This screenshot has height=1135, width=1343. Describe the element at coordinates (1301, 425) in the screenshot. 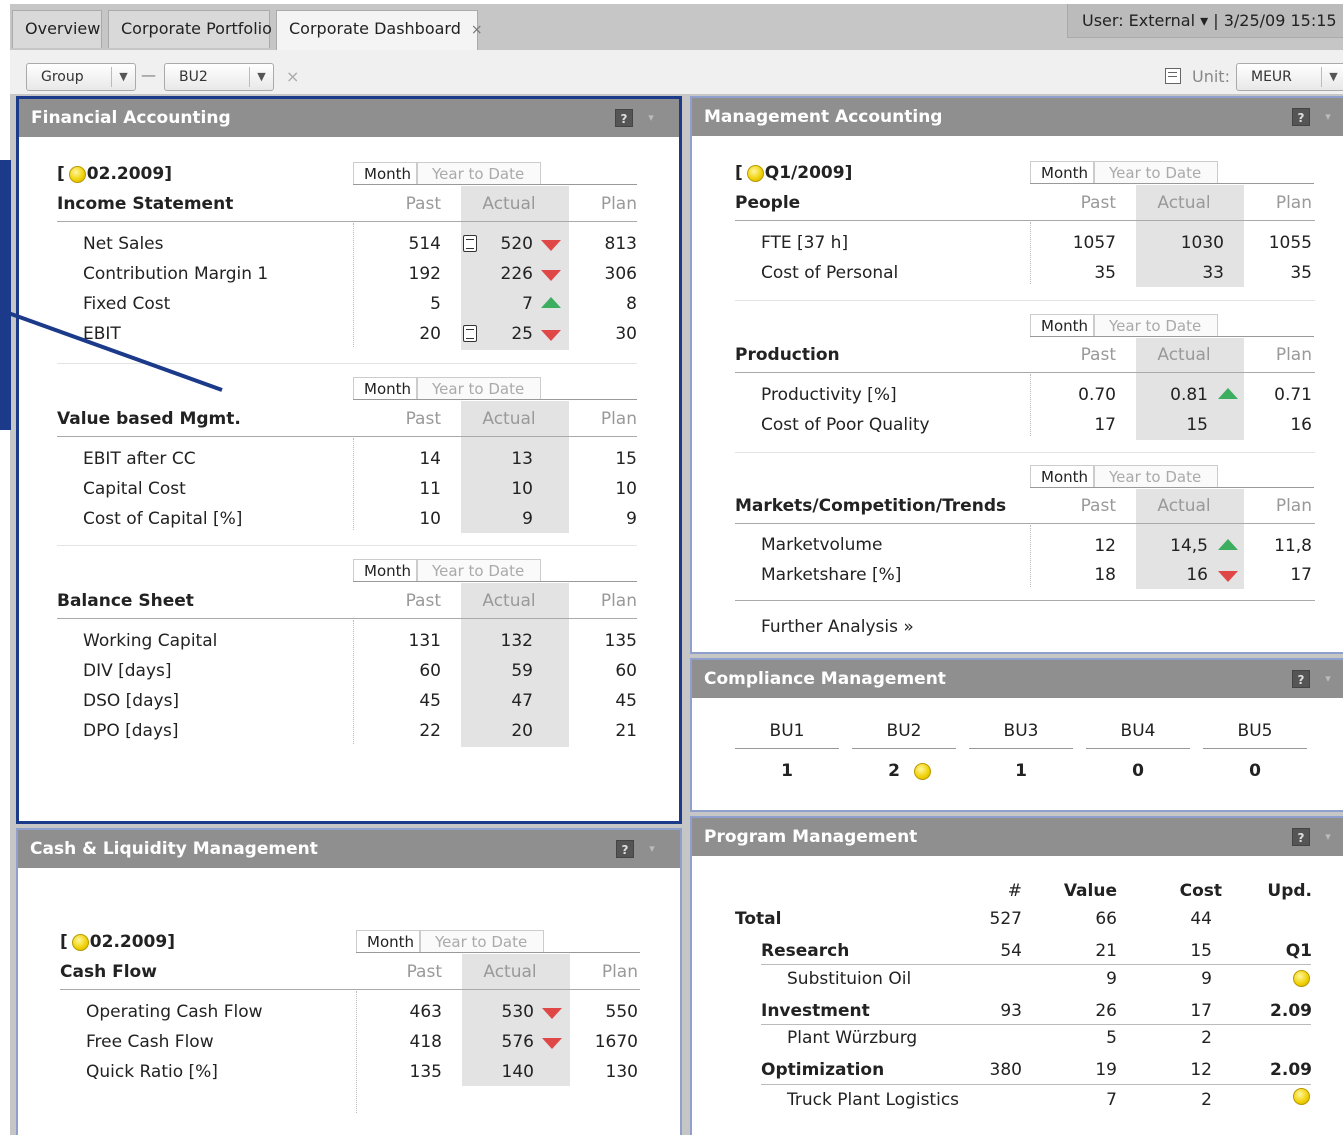

I see `plan-value: 16` at that location.